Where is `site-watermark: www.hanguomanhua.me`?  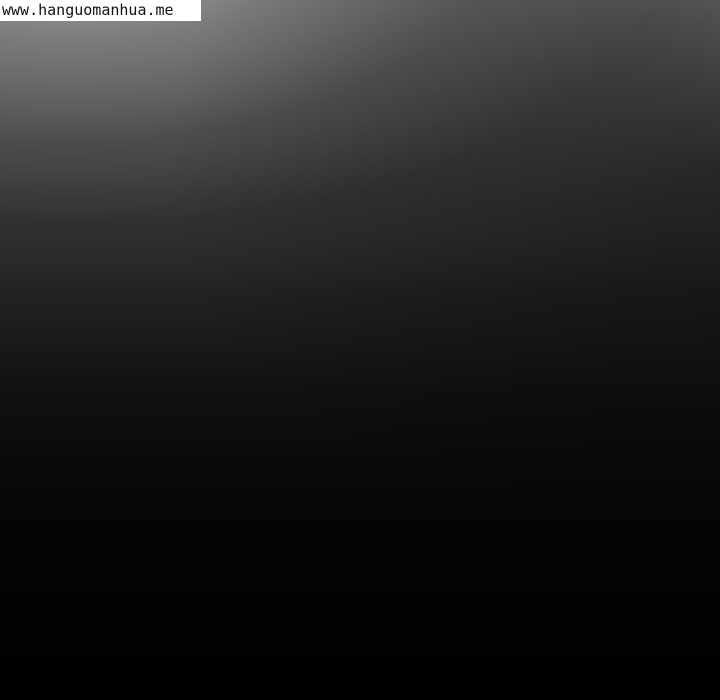
site-watermark: www.hanguomanhua.me is located at coordinates (100, 10).